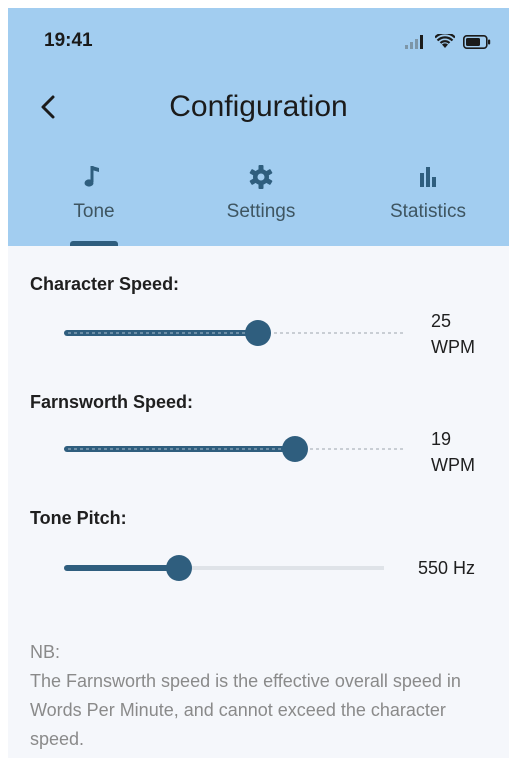 The image size is (517, 758). I want to click on tab-tone: Tone, so click(94, 204).